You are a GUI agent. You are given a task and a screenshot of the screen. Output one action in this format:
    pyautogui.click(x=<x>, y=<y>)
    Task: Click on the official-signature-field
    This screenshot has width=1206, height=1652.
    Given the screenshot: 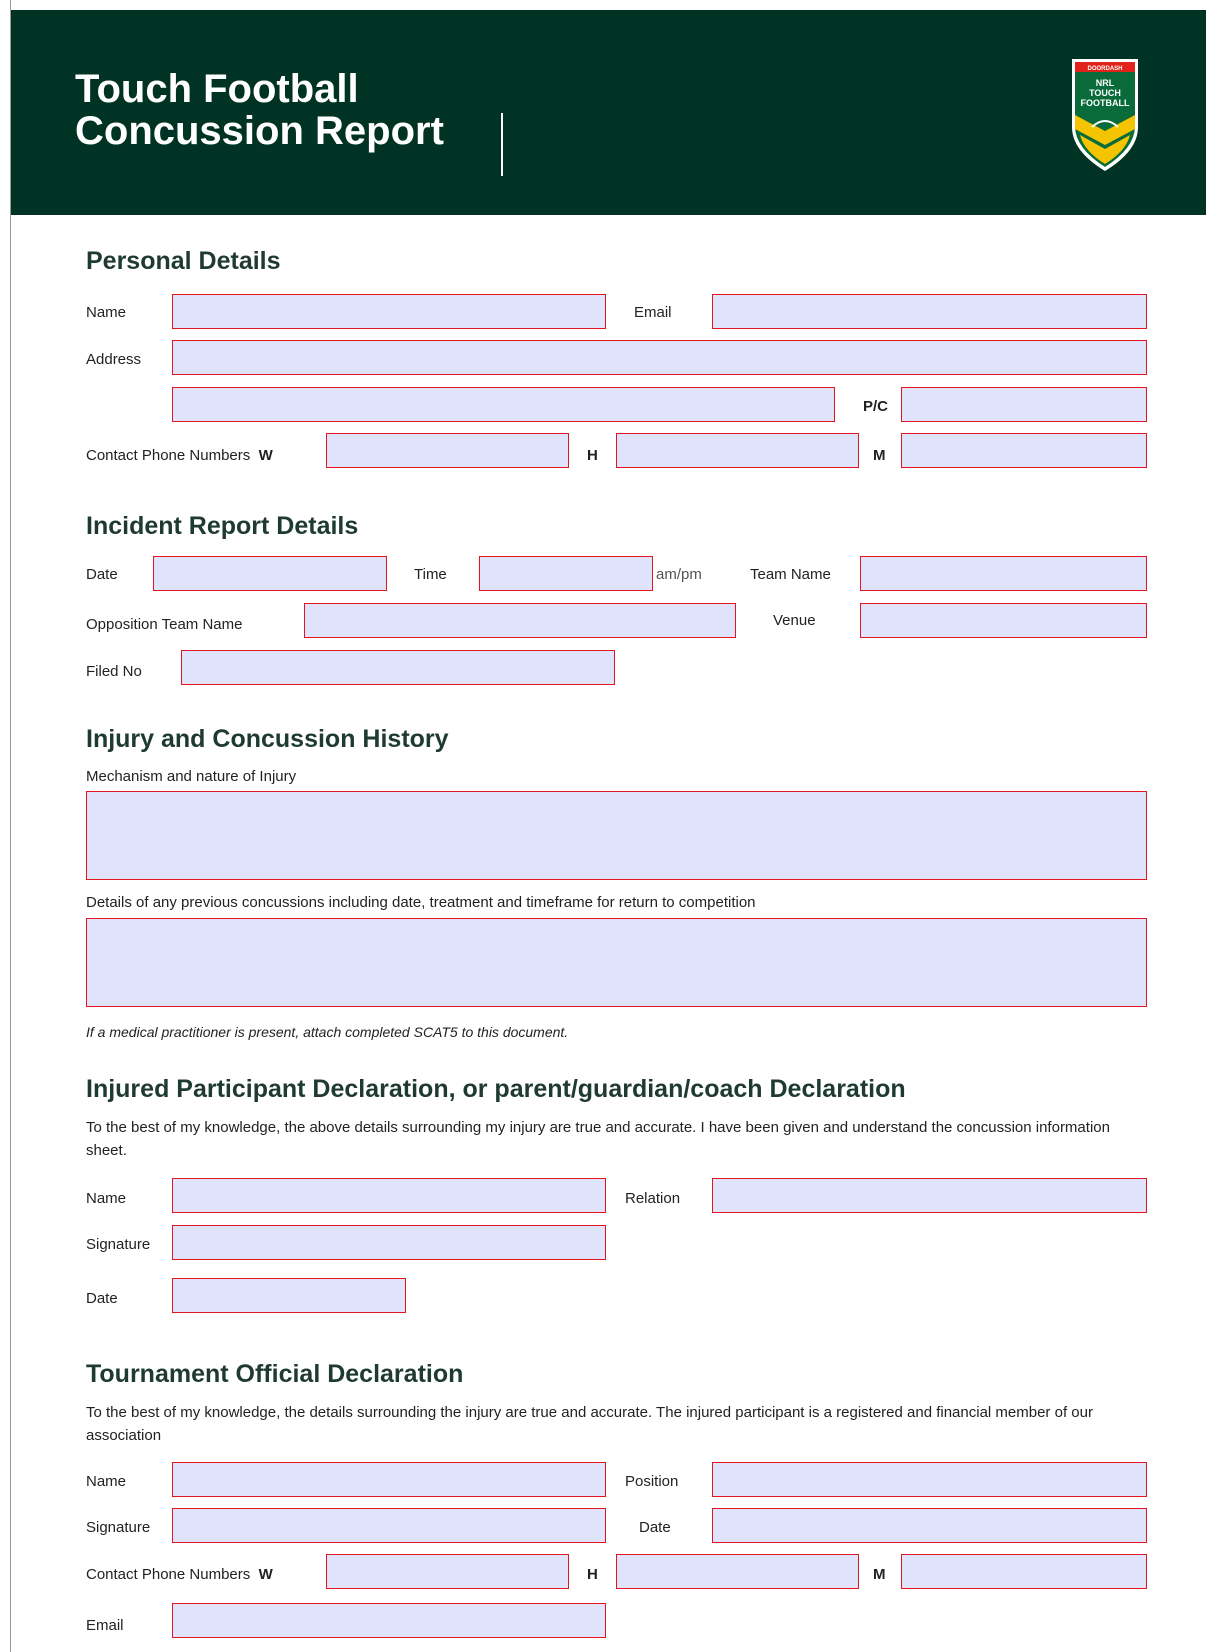 What is the action you would take?
    pyautogui.click(x=389, y=1525)
    